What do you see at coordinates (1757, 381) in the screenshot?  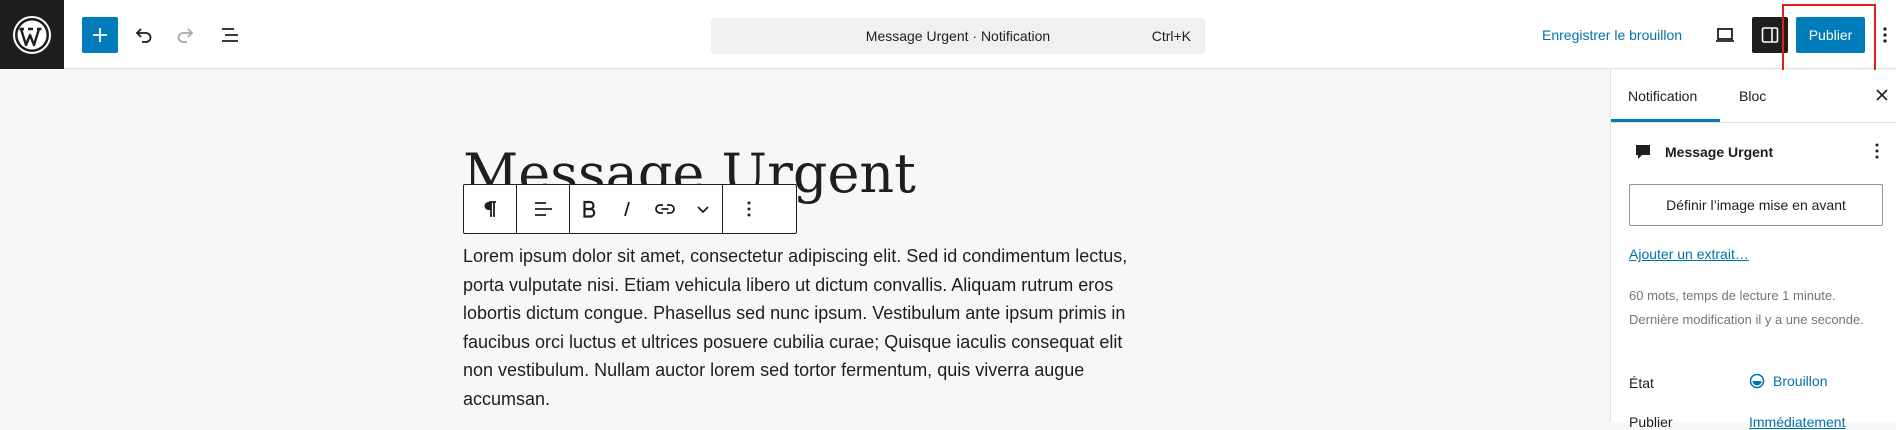 I see `draft-status-icon` at bounding box center [1757, 381].